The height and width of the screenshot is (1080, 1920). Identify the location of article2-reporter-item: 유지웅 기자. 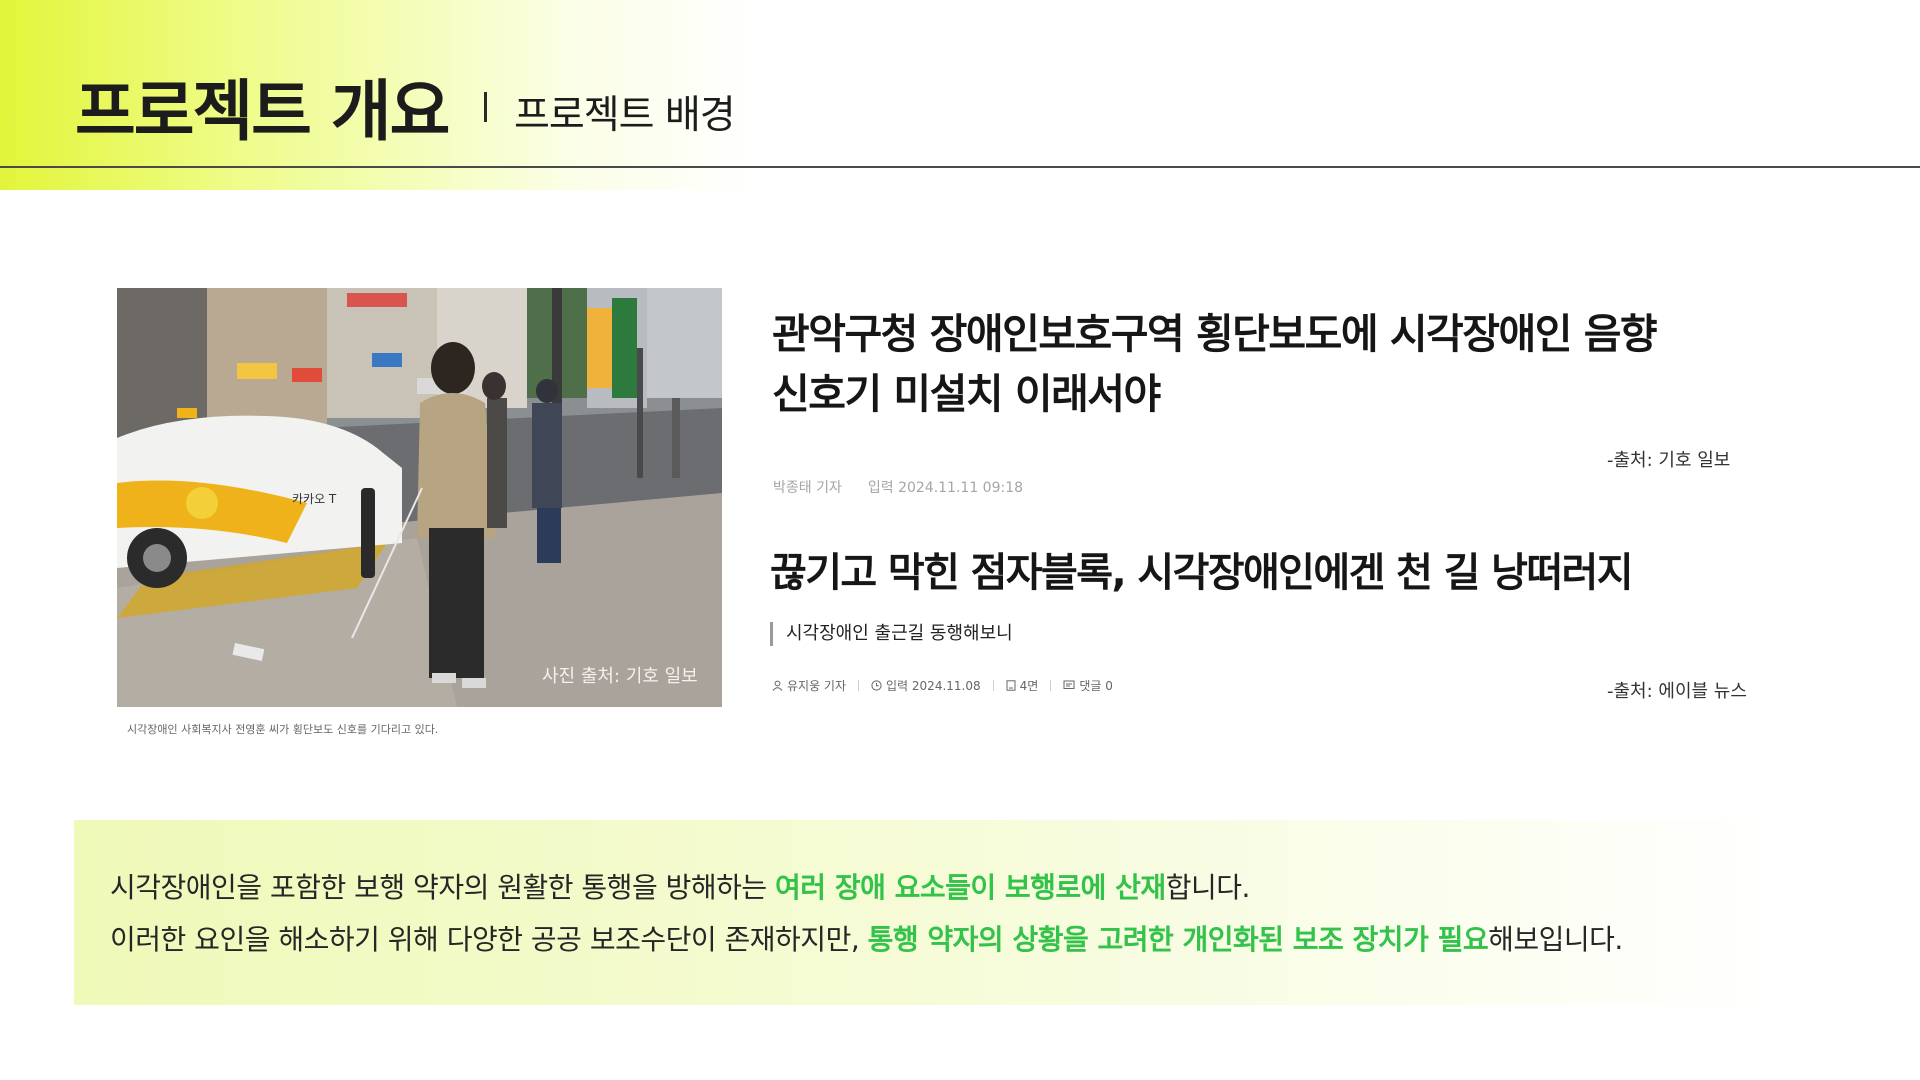
(809, 685).